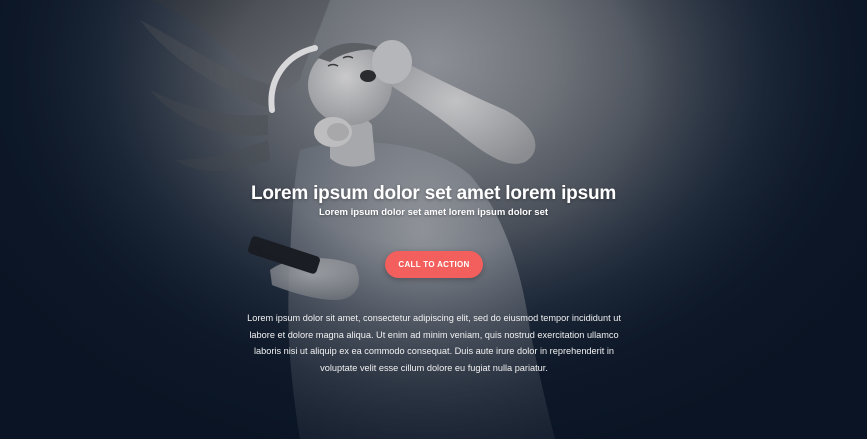 This screenshot has width=867, height=439. What do you see at coordinates (434, 264) in the screenshot?
I see `call-to-action-button: CALL TO ACTION` at bounding box center [434, 264].